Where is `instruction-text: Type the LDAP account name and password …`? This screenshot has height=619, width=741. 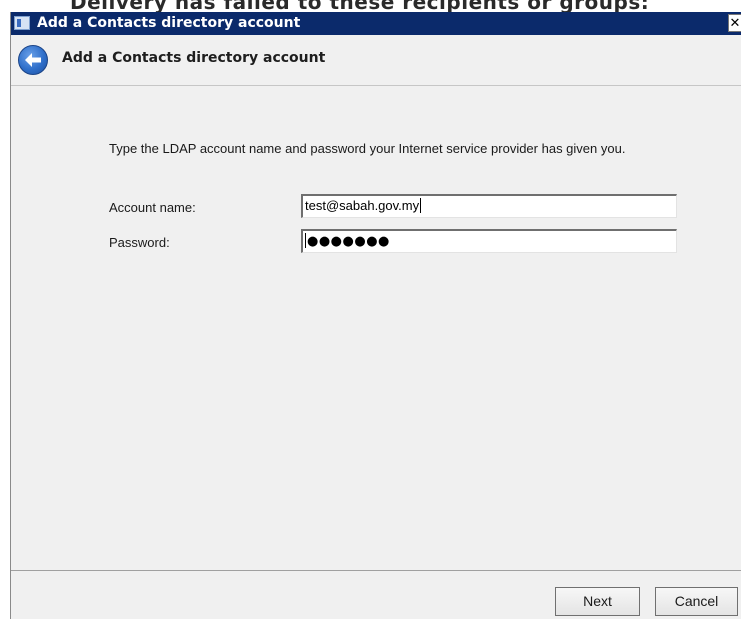 instruction-text: Type the LDAP account name and password … is located at coordinates (367, 148).